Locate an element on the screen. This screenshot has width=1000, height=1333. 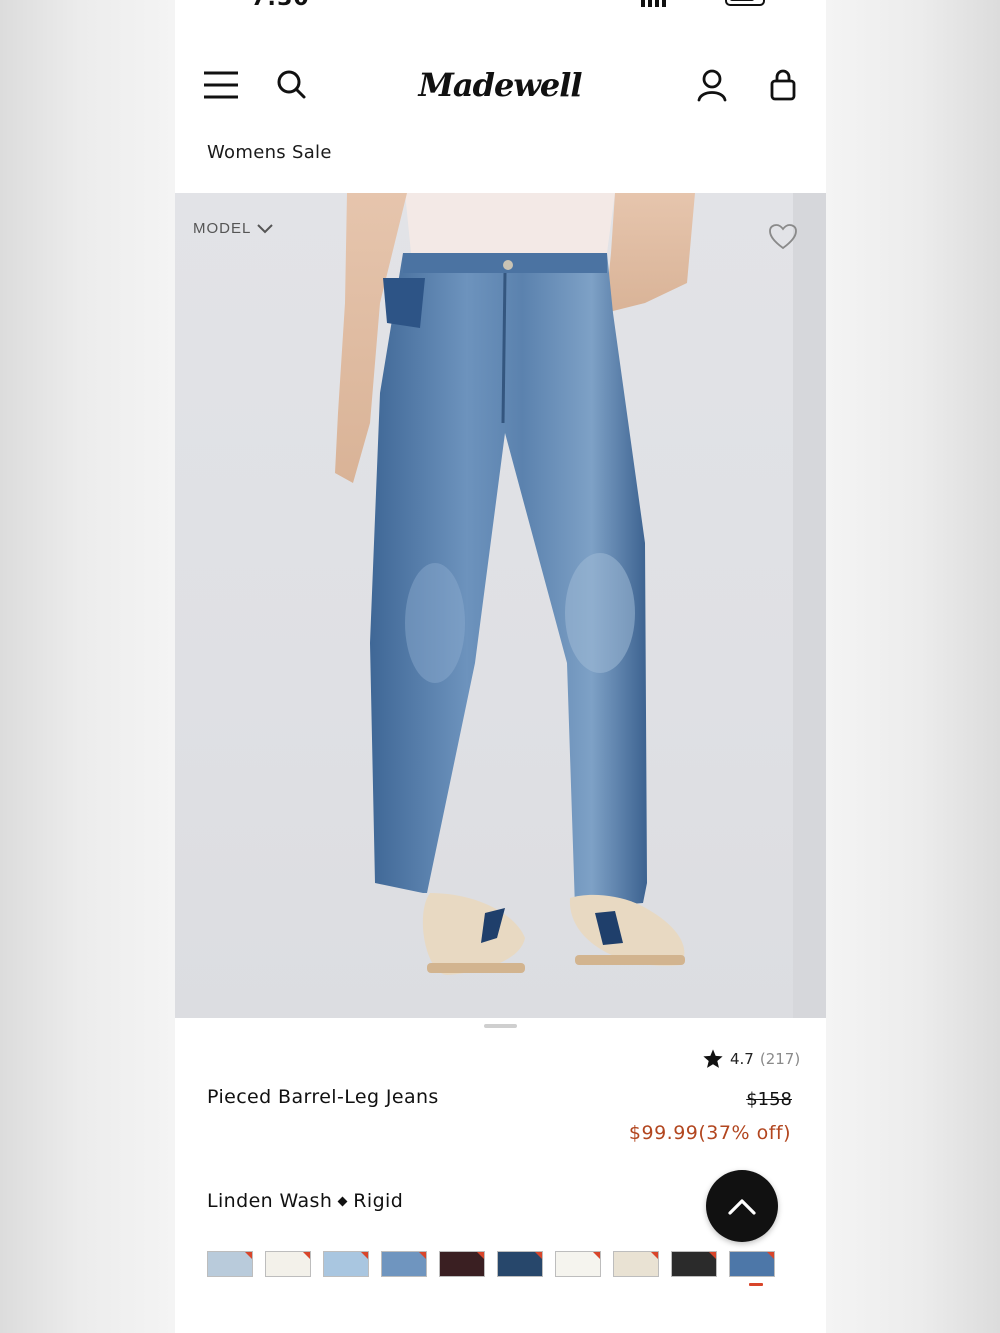
scroll-to-top-button is located at coordinates (742, 1206).